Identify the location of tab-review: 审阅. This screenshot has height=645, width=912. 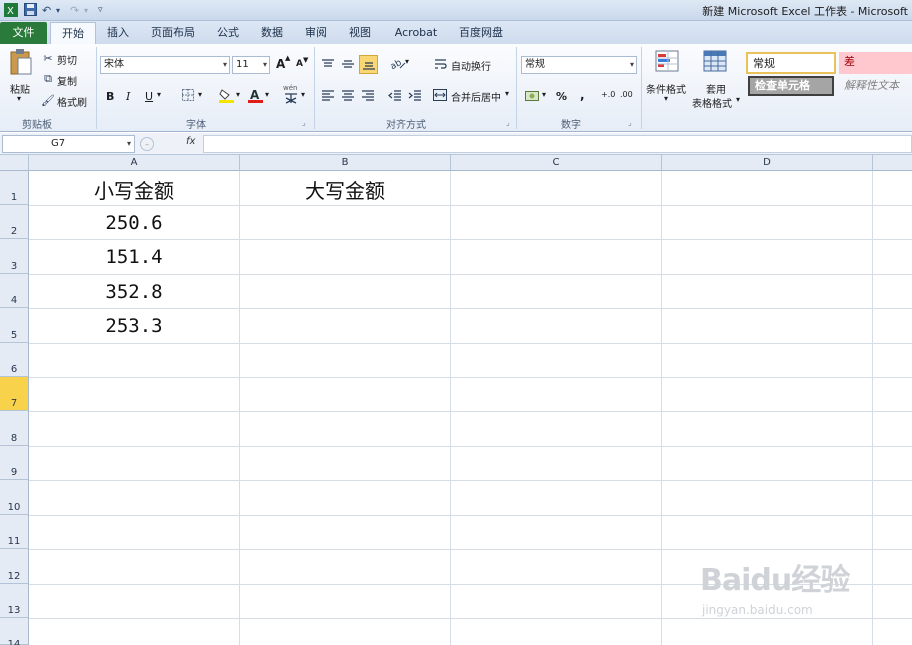
(316, 33).